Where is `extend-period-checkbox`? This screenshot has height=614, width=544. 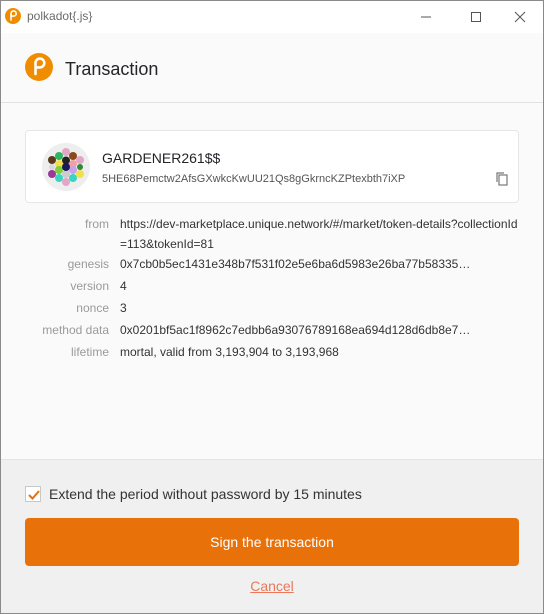
extend-period-checkbox is located at coordinates (33, 494).